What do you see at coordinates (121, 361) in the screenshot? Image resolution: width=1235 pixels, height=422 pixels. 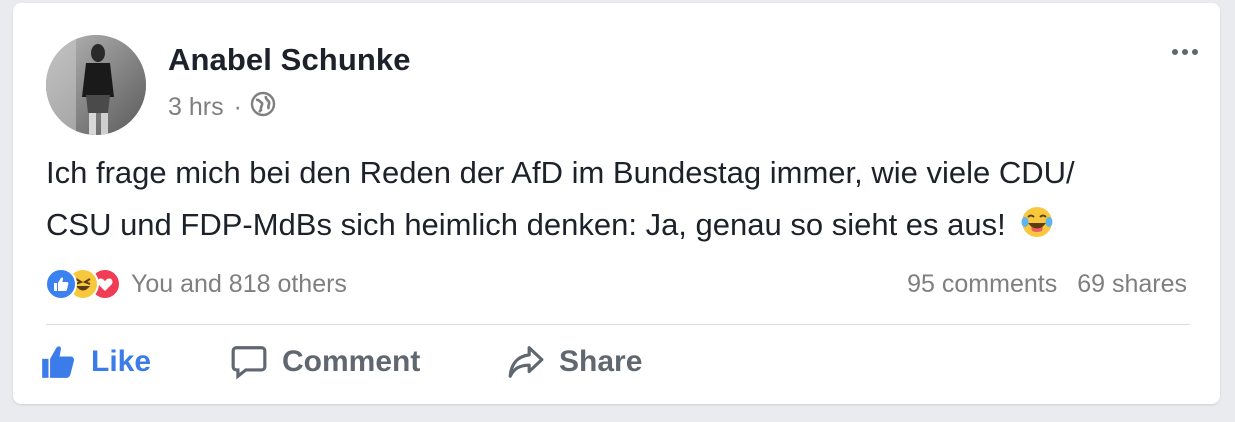 I see `like-label: Like` at bounding box center [121, 361].